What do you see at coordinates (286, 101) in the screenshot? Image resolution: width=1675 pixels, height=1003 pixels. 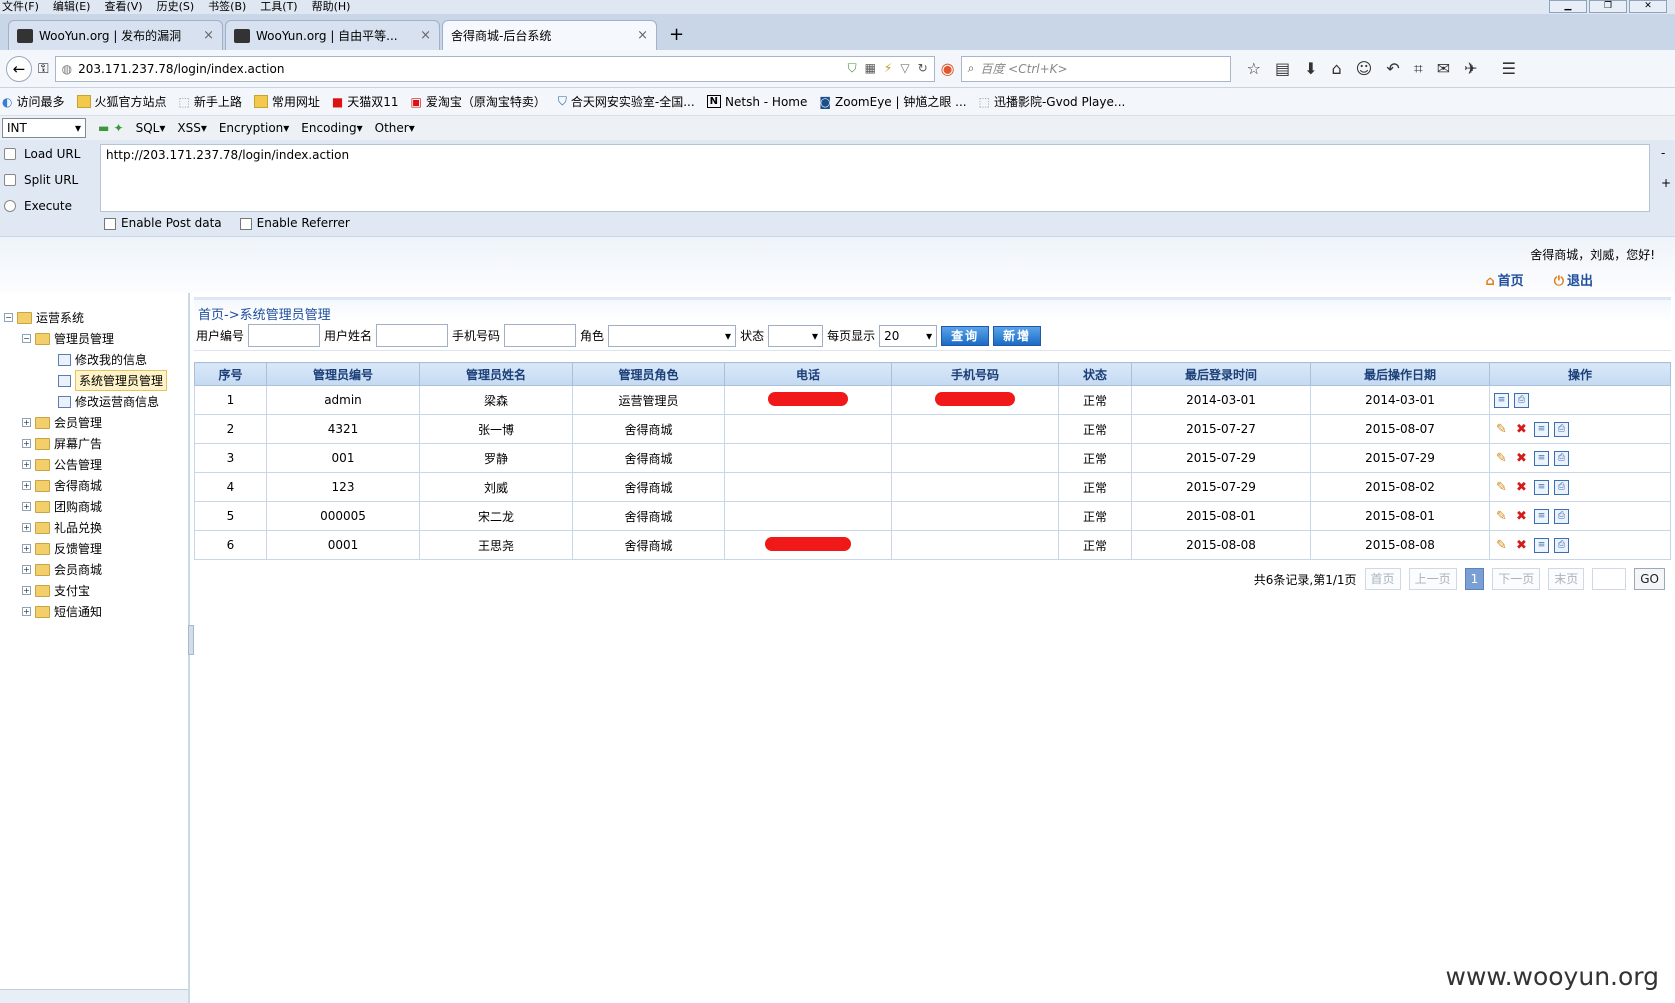 I see `bookmark-common-sites: 常用网址` at bounding box center [286, 101].